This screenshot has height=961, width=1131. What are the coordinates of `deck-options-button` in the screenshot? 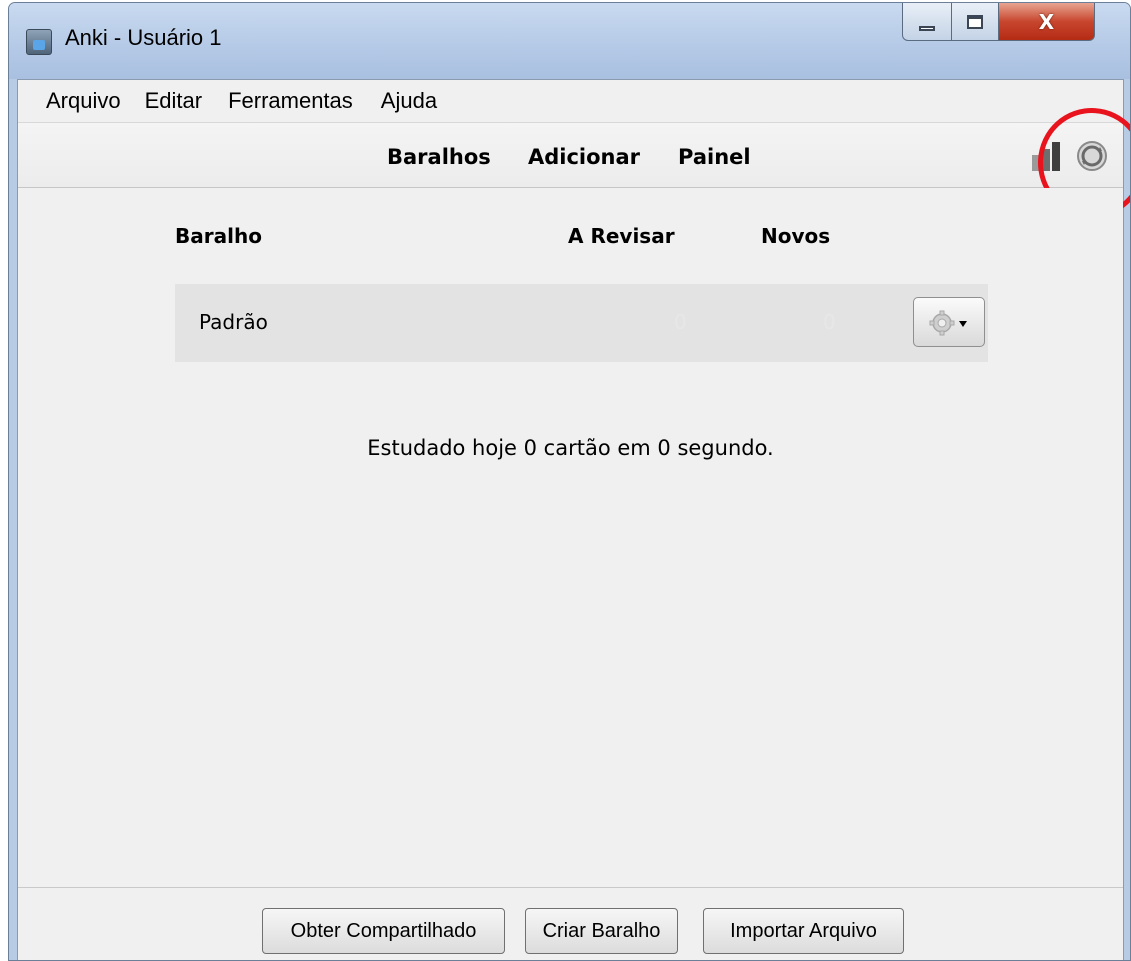 It's located at (949, 322).